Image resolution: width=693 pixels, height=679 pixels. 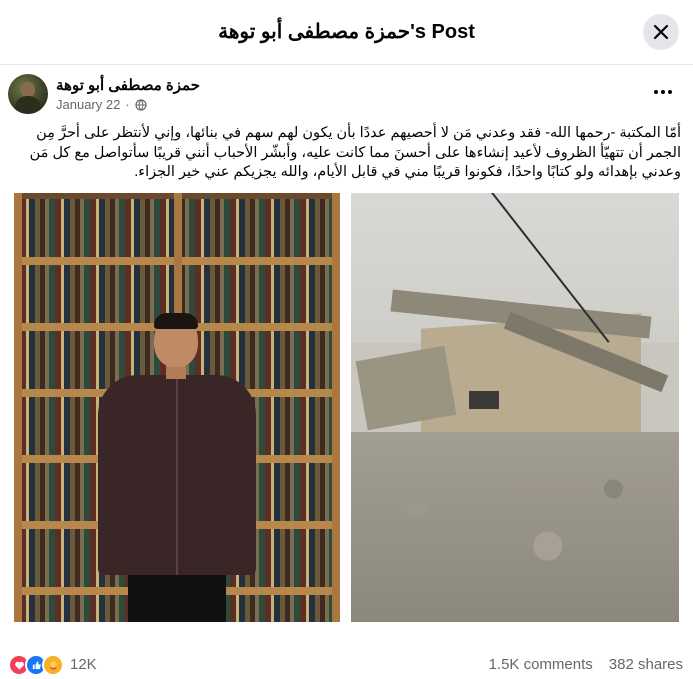 What do you see at coordinates (88, 104) in the screenshot?
I see `post-date: January 22` at bounding box center [88, 104].